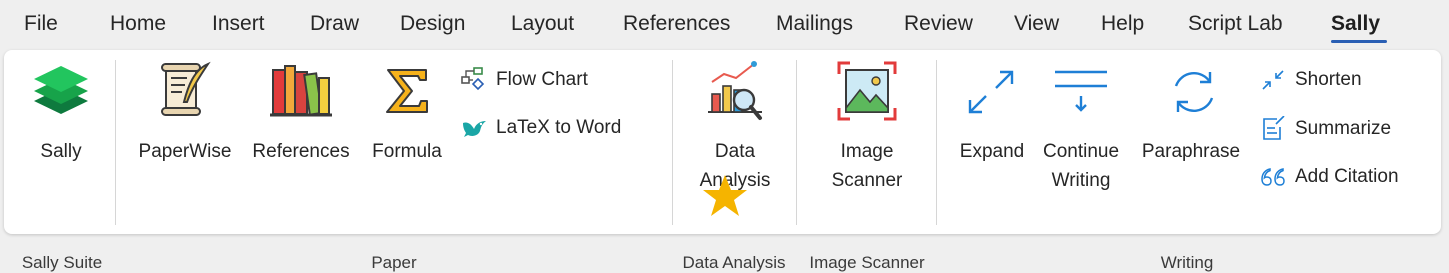 The image size is (1449, 273). What do you see at coordinates (301, 95) in the screenshot?
I see `books-icon` at bounding box center [301, 95].